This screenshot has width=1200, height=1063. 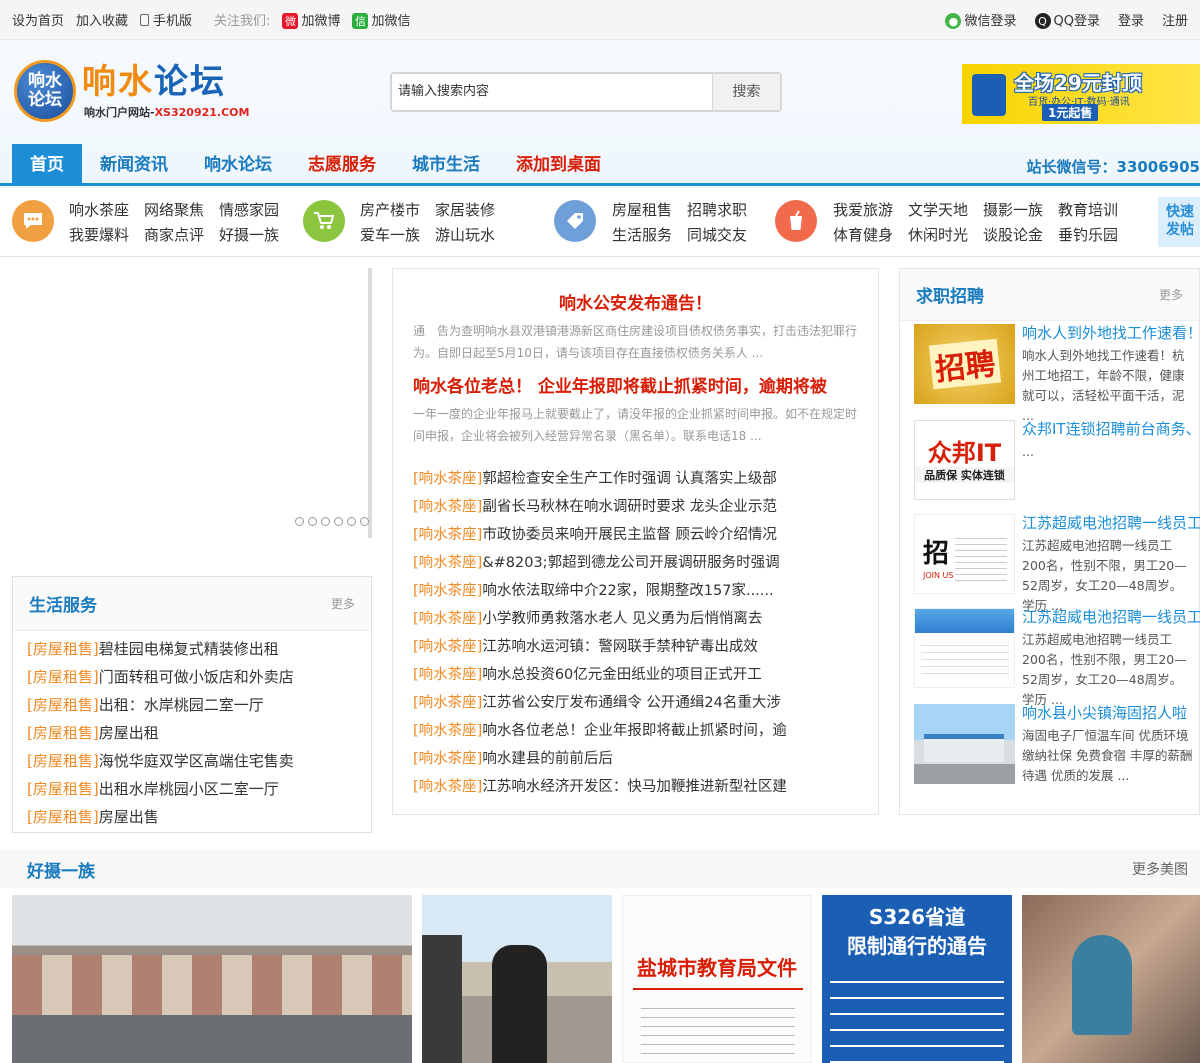 What do you see at coordinates (863, 236) in the screenshot?
I see `category-link: 体育健身` at bounding box center [863, 236].